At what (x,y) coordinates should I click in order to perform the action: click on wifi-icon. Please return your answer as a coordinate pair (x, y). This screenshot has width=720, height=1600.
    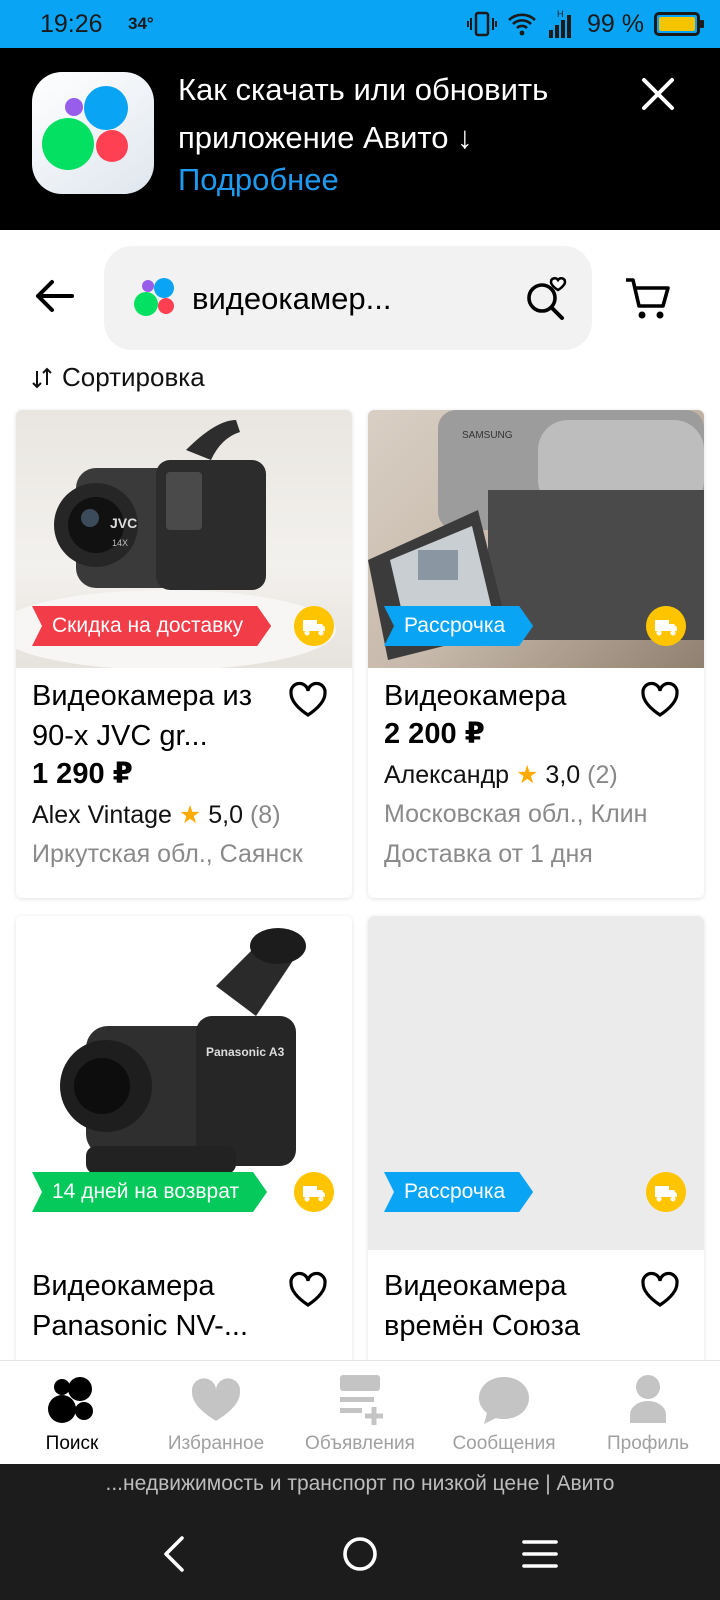
    Looking at the image, I should click on (522, 24).